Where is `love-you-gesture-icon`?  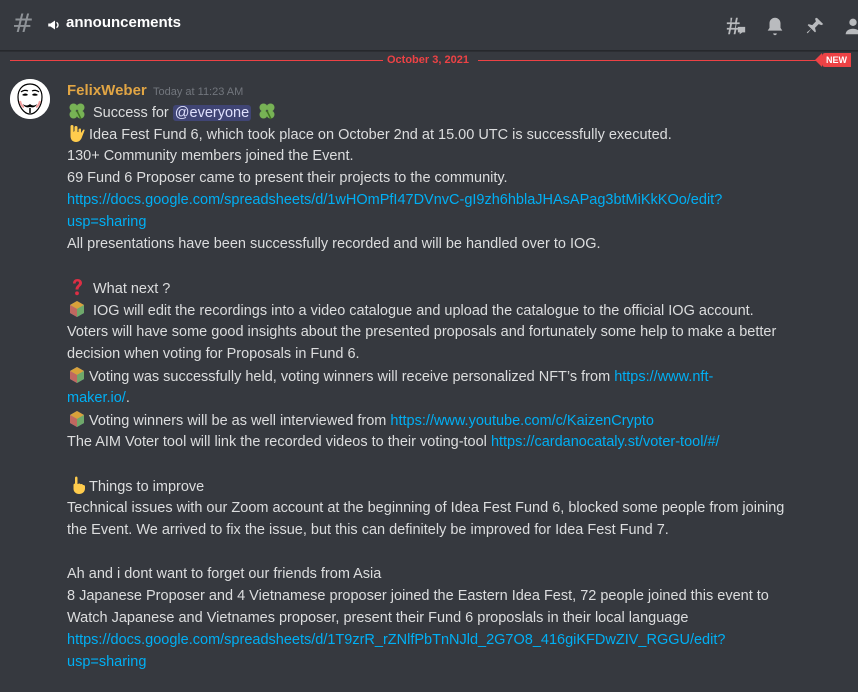
love-you-gesture-icon is located at coordinates (77, 133).